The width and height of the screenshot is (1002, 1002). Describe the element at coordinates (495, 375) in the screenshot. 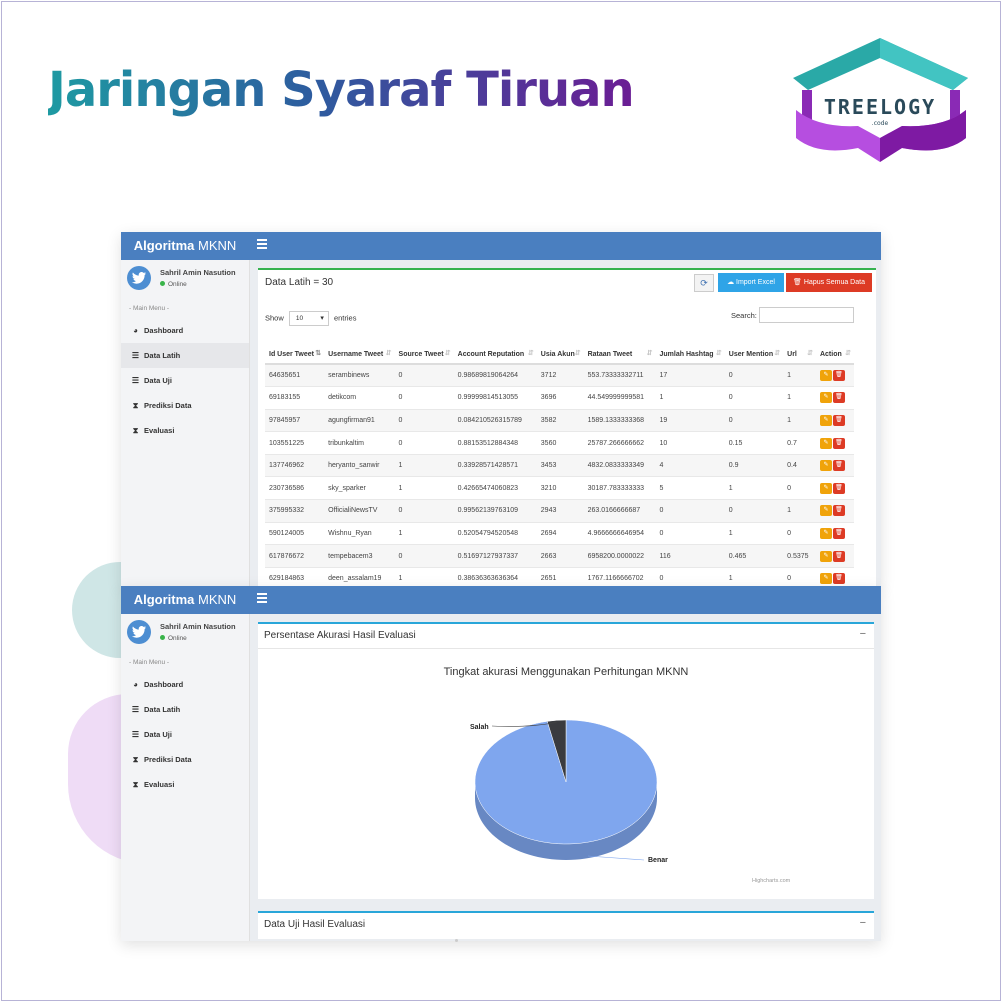

I see `table-cell: 0.98689819064264` at that location.